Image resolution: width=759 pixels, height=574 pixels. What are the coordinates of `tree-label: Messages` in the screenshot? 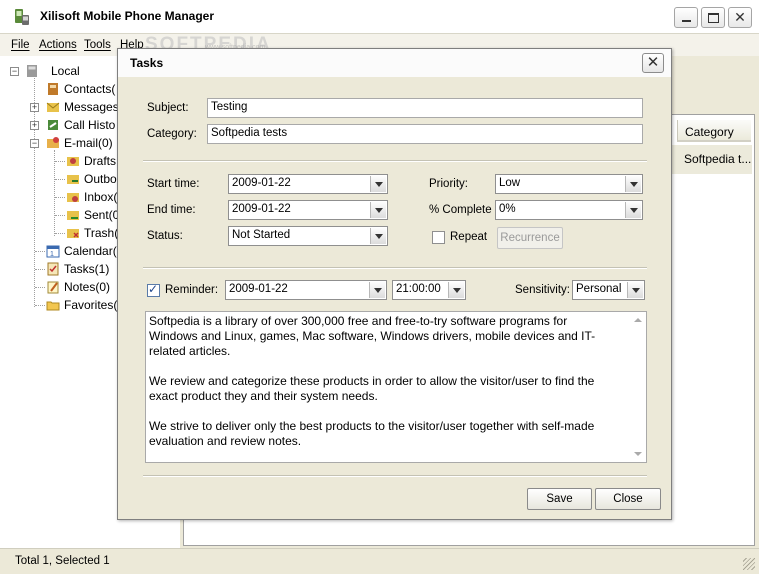 It's located at (91, 107).